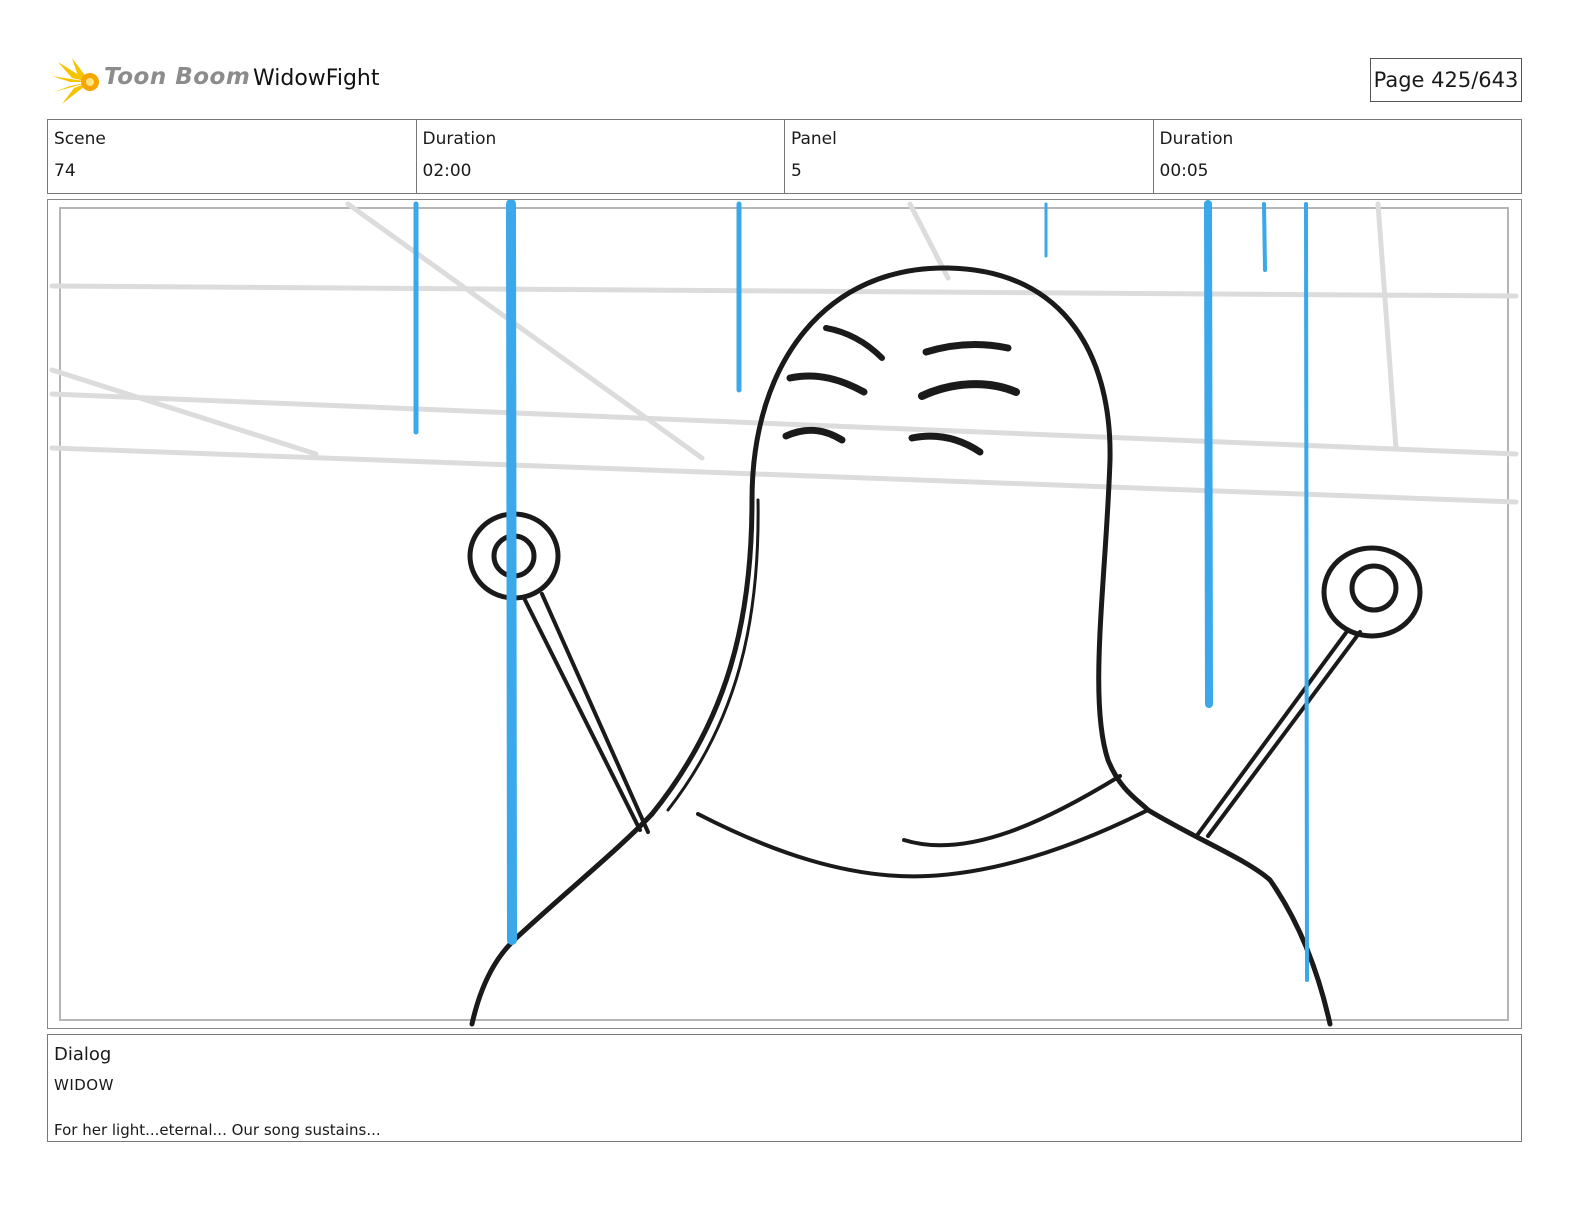 This screenshot has width=1584, height=1224. Describe the element at coordinates (177, 77) in the screenshot. I see `logo-text: Toon Boom` at that location.